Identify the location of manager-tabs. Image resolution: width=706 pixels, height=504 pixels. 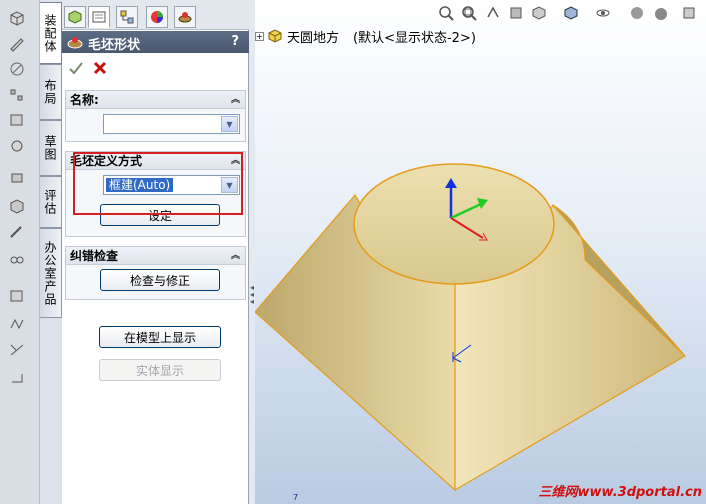
(155, 15).